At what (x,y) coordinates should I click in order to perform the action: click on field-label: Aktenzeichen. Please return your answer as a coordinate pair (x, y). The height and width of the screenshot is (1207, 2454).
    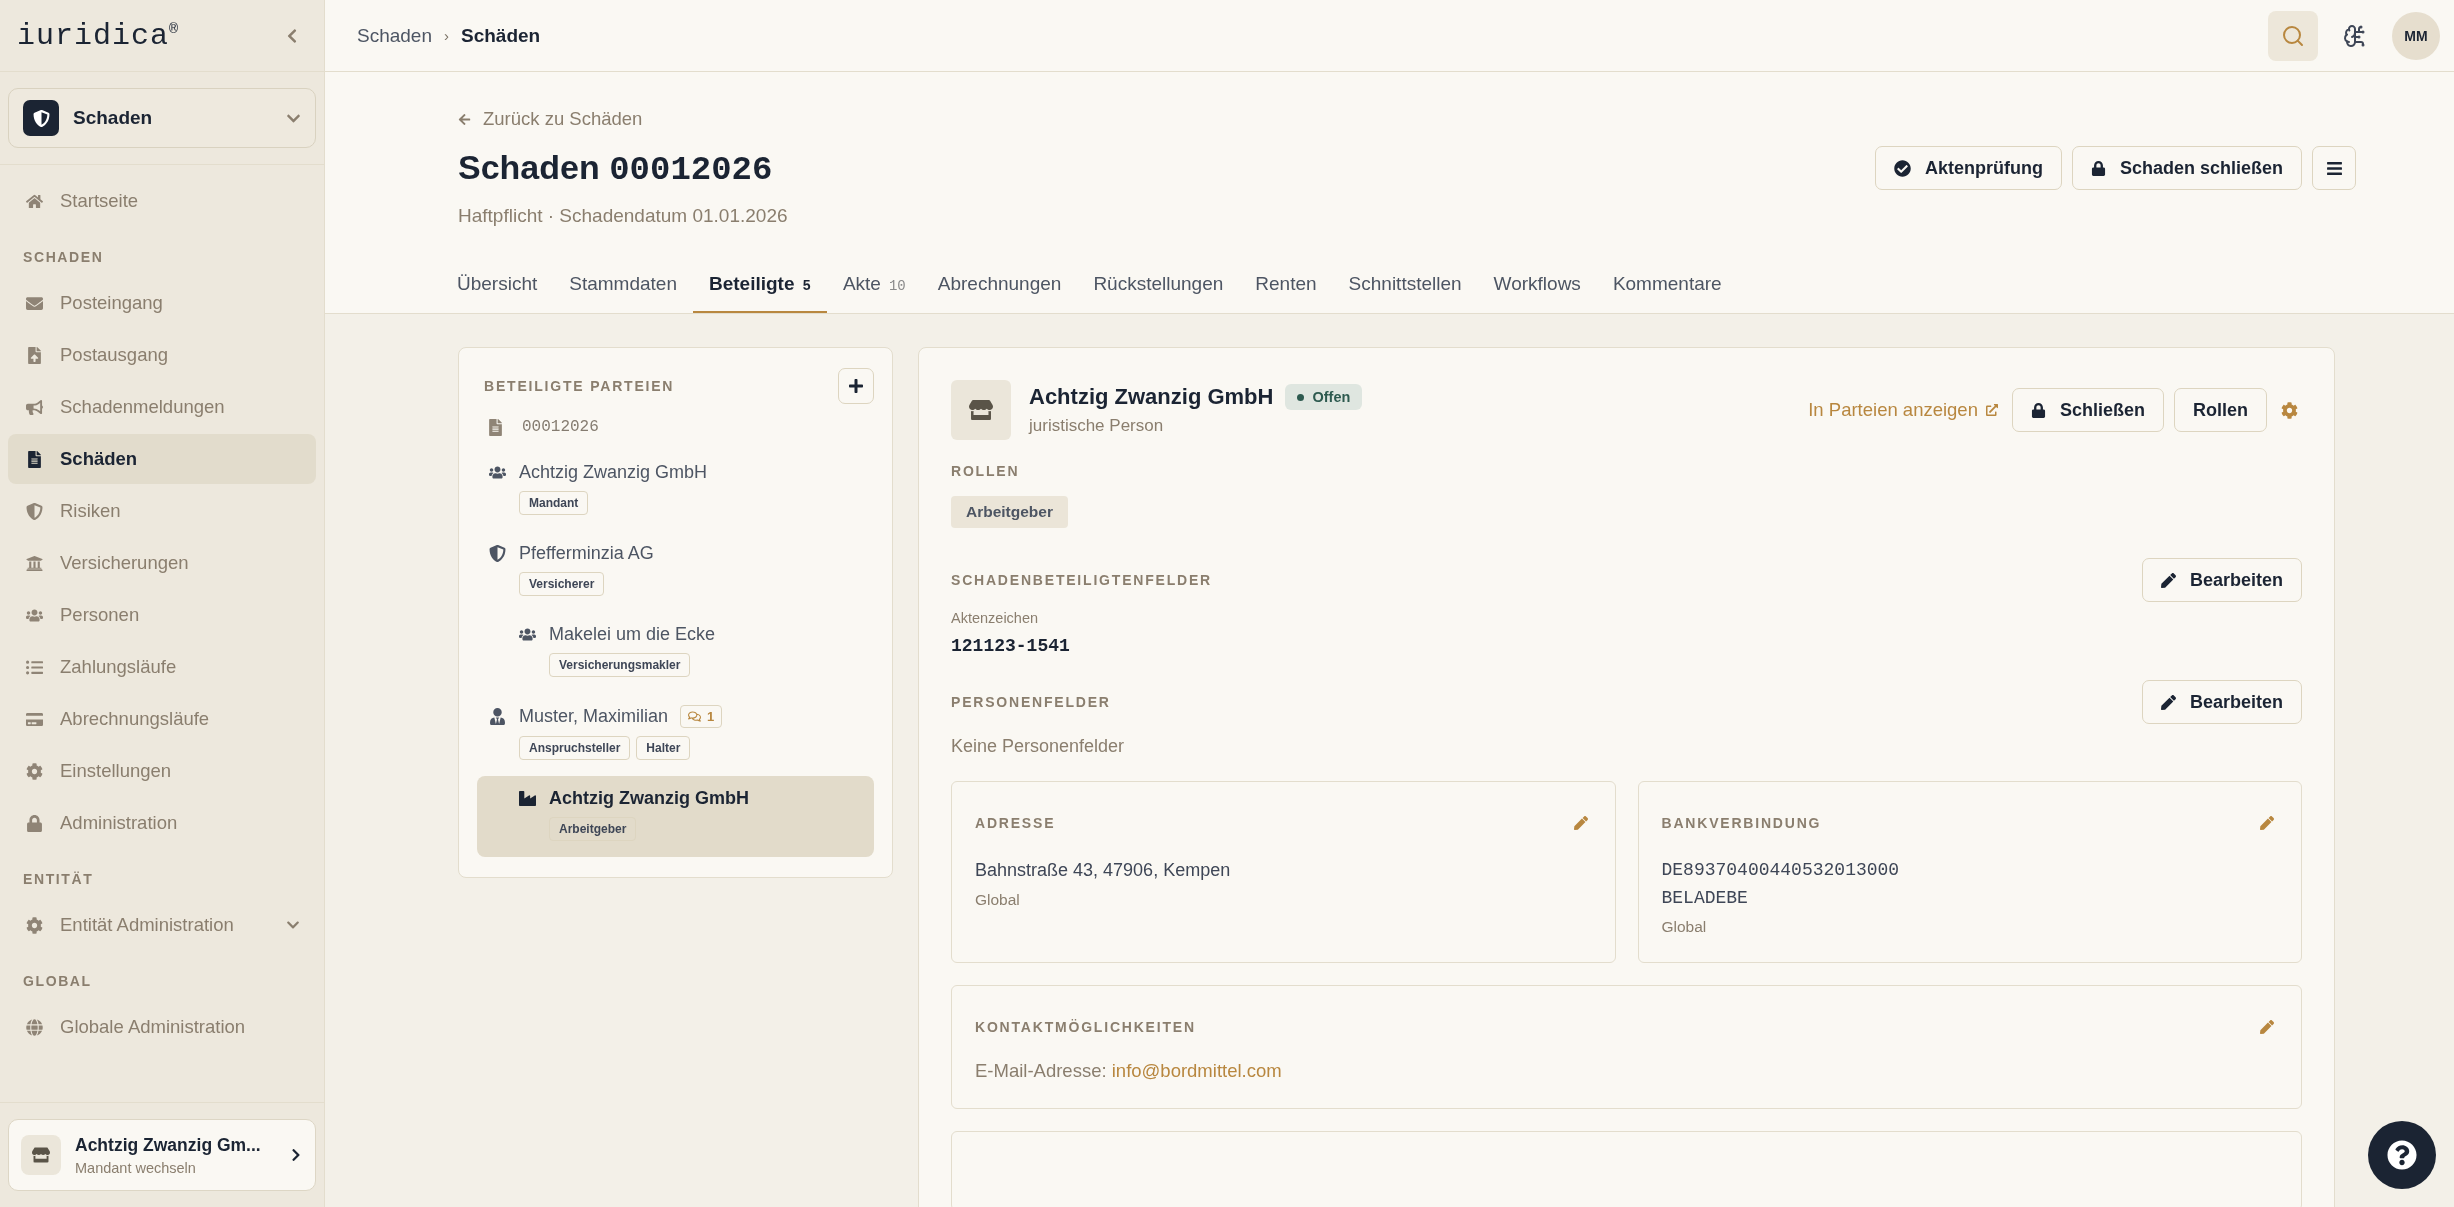
    Looking at the image, I should click on (995, 618).